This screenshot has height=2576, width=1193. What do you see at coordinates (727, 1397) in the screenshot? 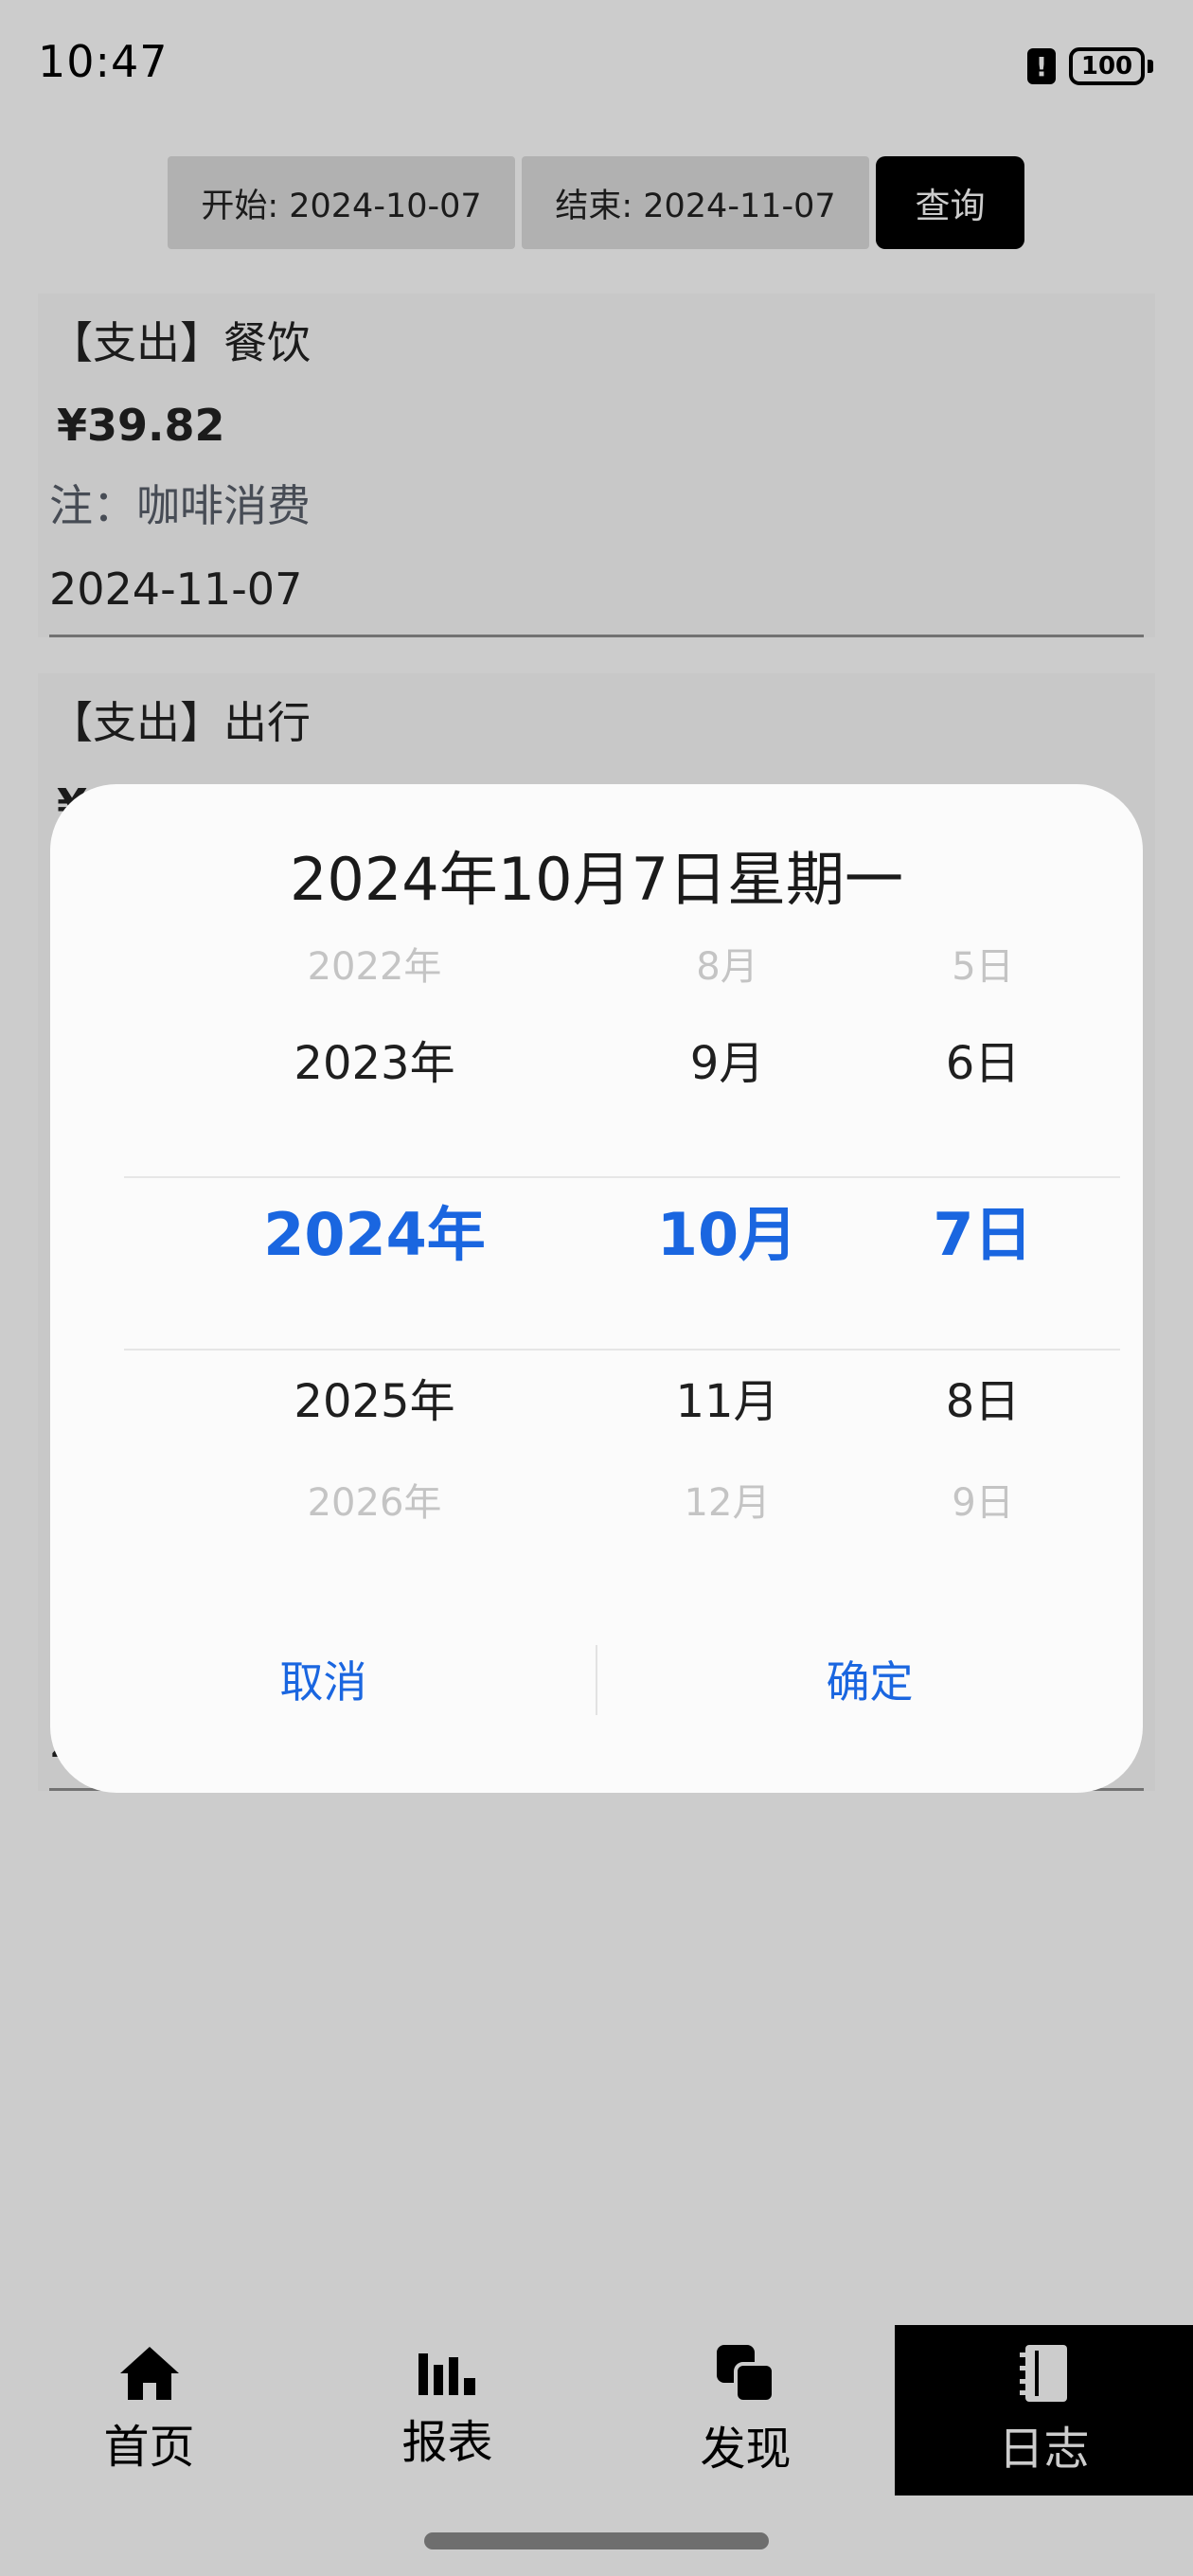
I see `month-option: 11月` at bounding box center [727, 1397].